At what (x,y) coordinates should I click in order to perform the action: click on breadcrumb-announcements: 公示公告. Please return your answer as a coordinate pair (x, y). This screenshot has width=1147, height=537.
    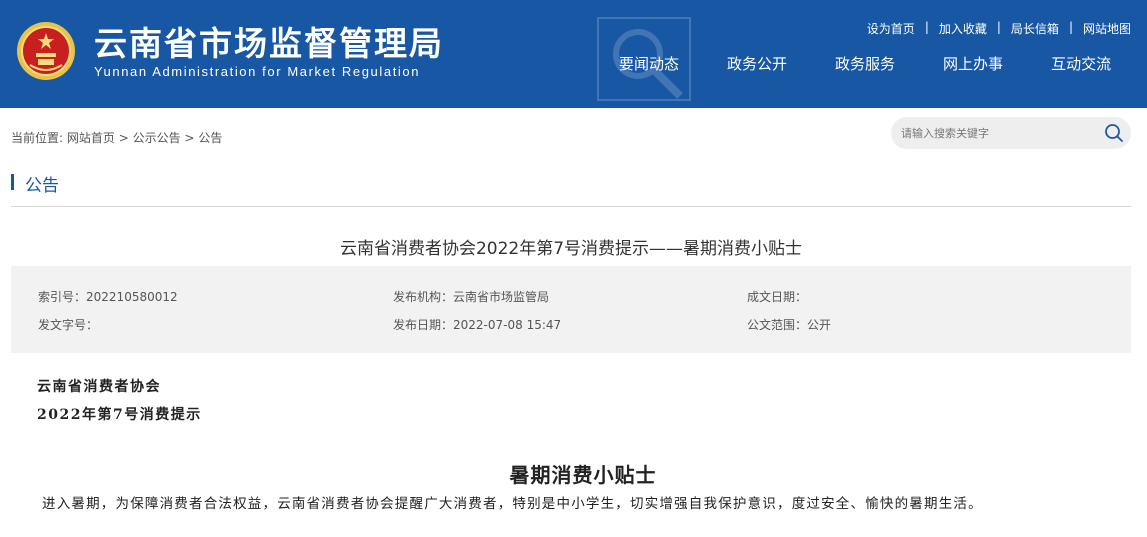
    Looking at the image, I should click on (157, 138).